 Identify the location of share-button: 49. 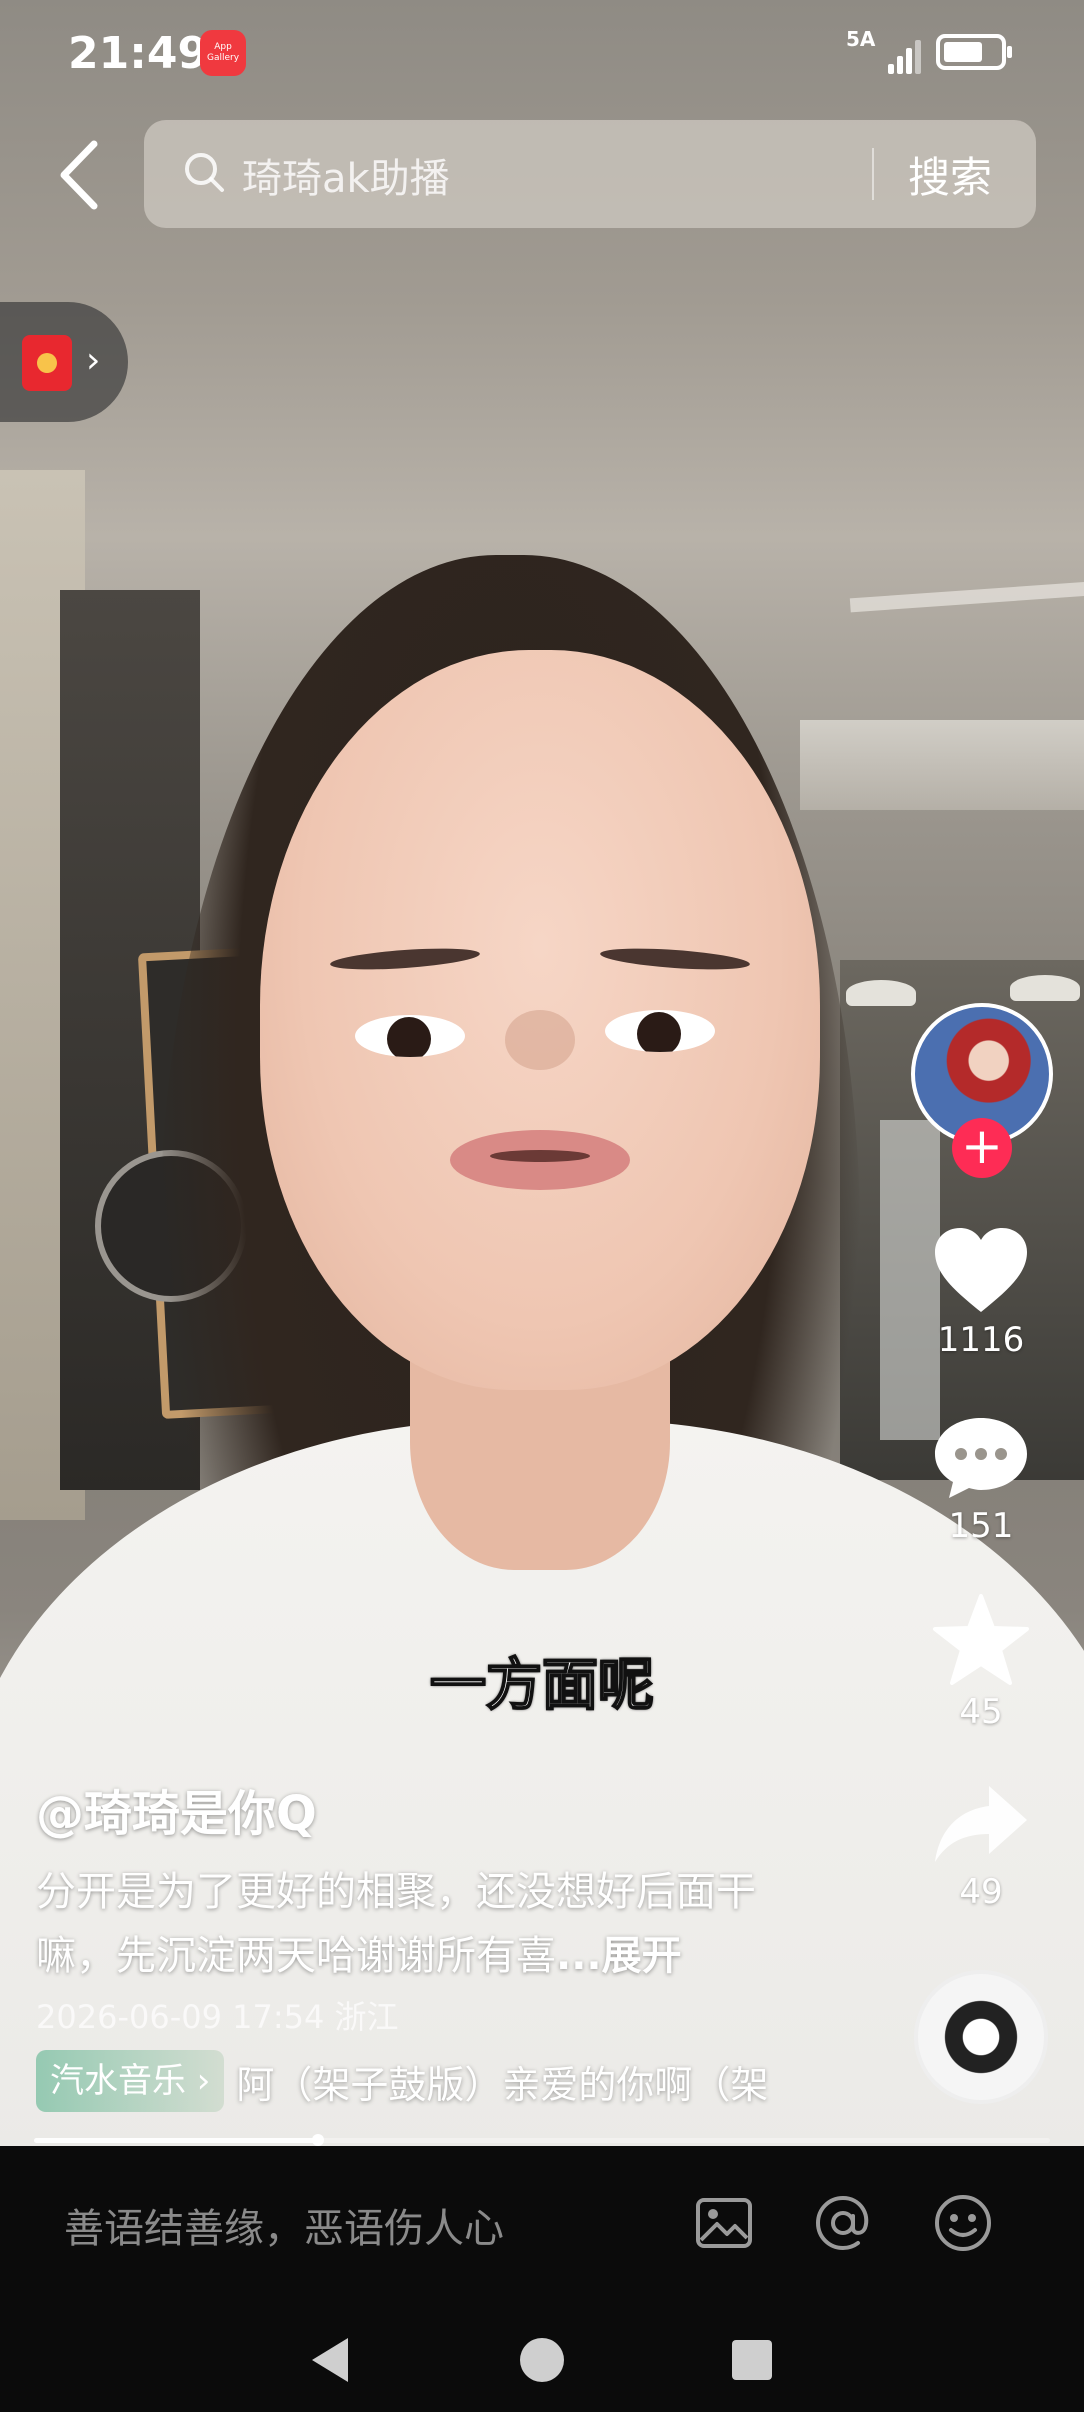
(981, 1847).